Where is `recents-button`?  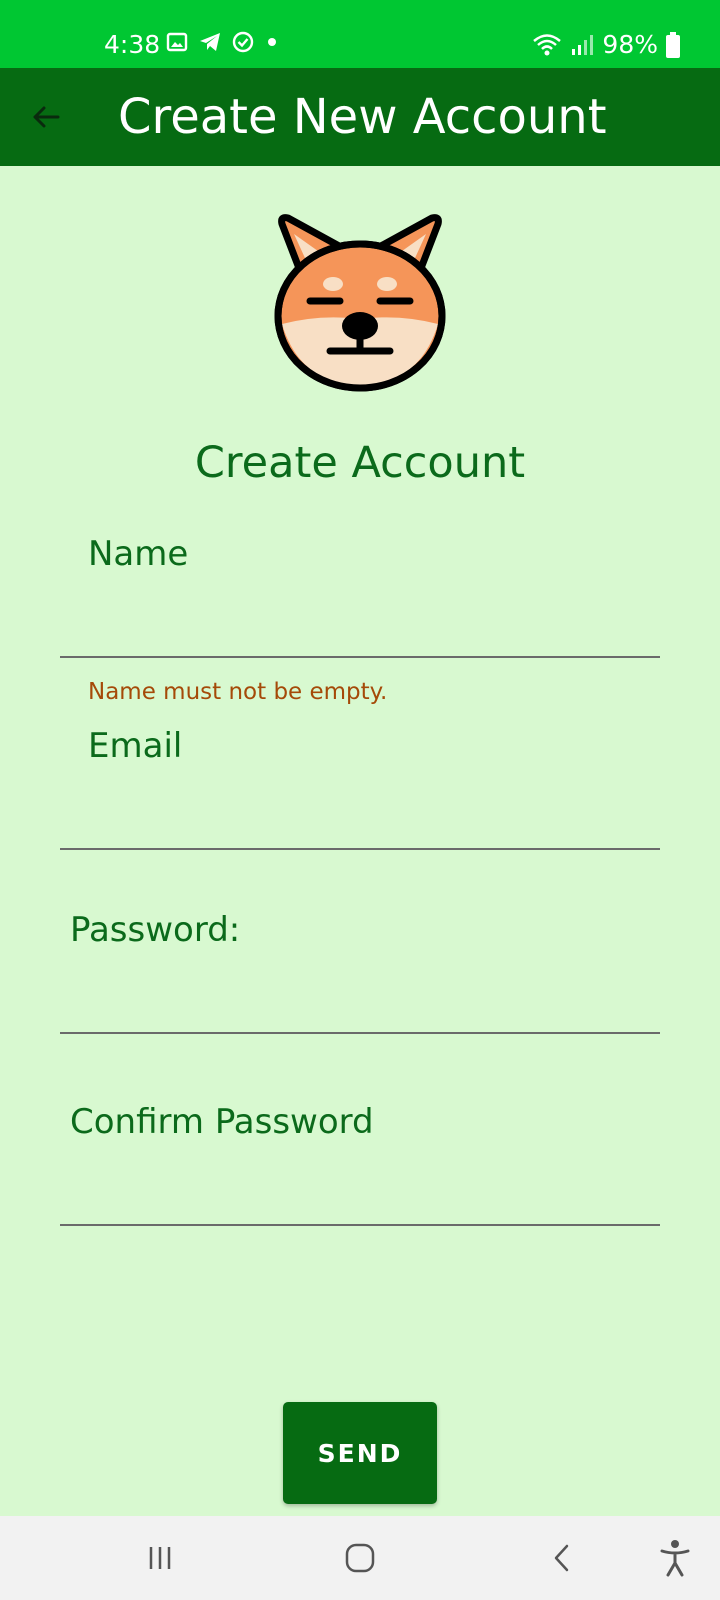 recents-button is located at coordinates (160, 1558).